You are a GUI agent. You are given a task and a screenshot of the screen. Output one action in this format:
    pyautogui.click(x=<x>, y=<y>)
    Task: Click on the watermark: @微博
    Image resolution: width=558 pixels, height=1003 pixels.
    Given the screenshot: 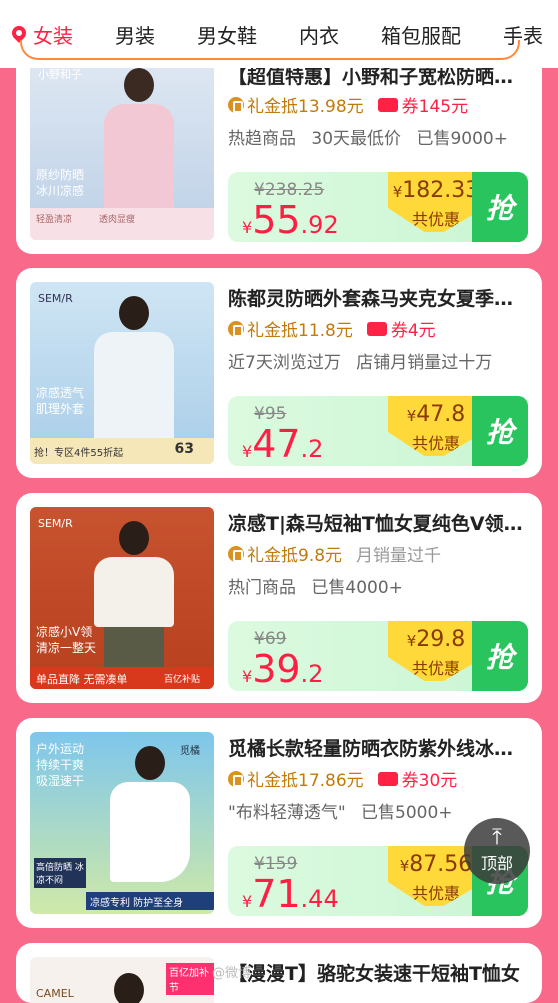 What is the action you would take?
    pyautogui.click(x=232, y=973)
    